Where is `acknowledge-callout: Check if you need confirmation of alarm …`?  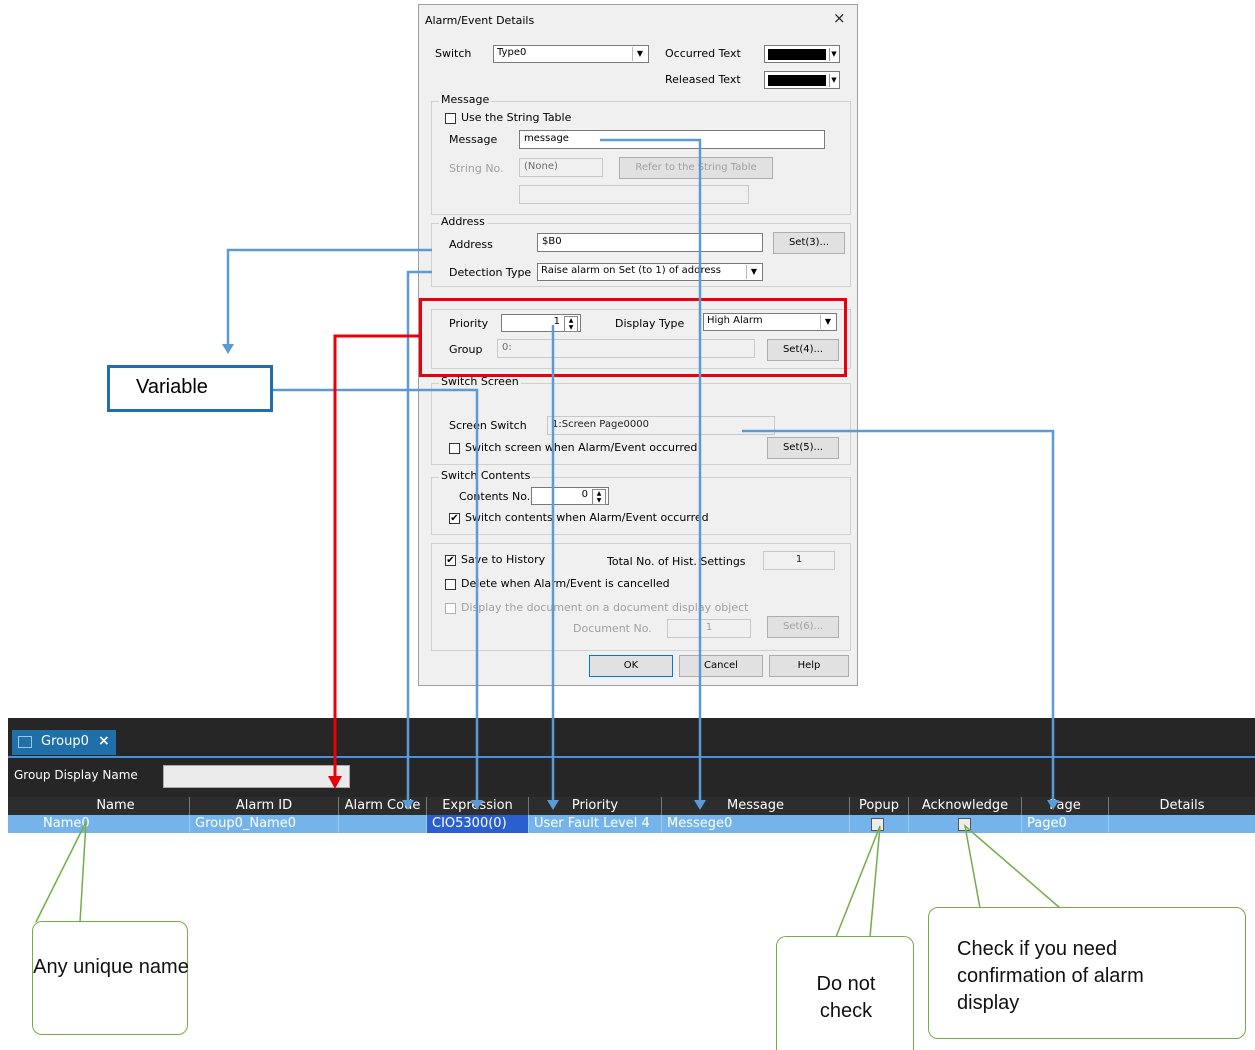 acknowledge-callout: Check if you need confirmation of alarm … is located at coordinates (1087, 973).